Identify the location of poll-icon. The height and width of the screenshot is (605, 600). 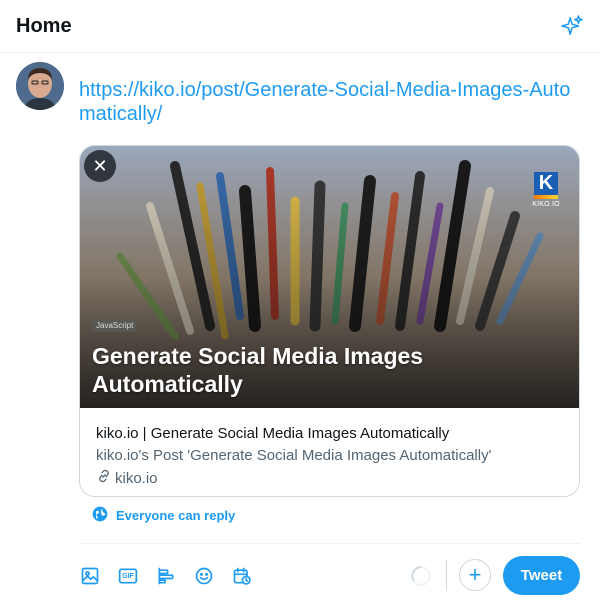
(166, 576).